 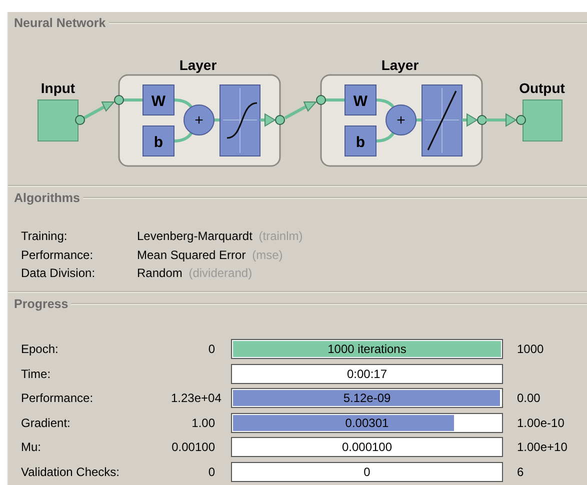 What do you see at coordinates (47, 198) in the screenshot?
I see `section-title: Algorithms` at bounding box center [47, 198].